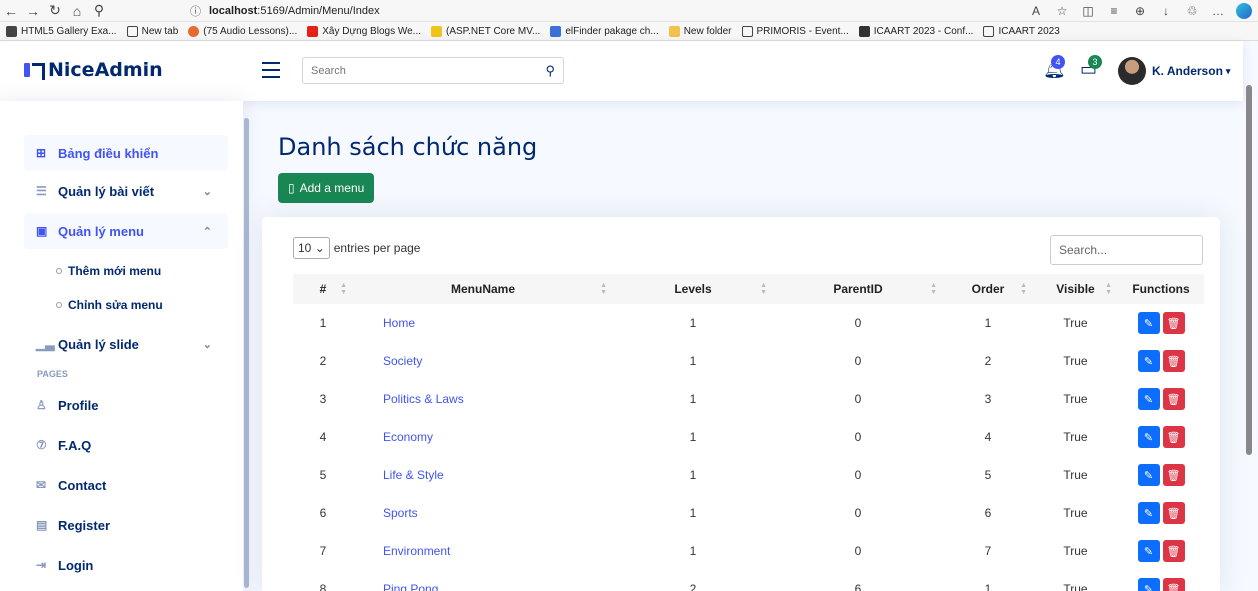  Describe the element at coordinates (246, 353) in the screenshot. I see `sidebar-scrollbar` at that location.